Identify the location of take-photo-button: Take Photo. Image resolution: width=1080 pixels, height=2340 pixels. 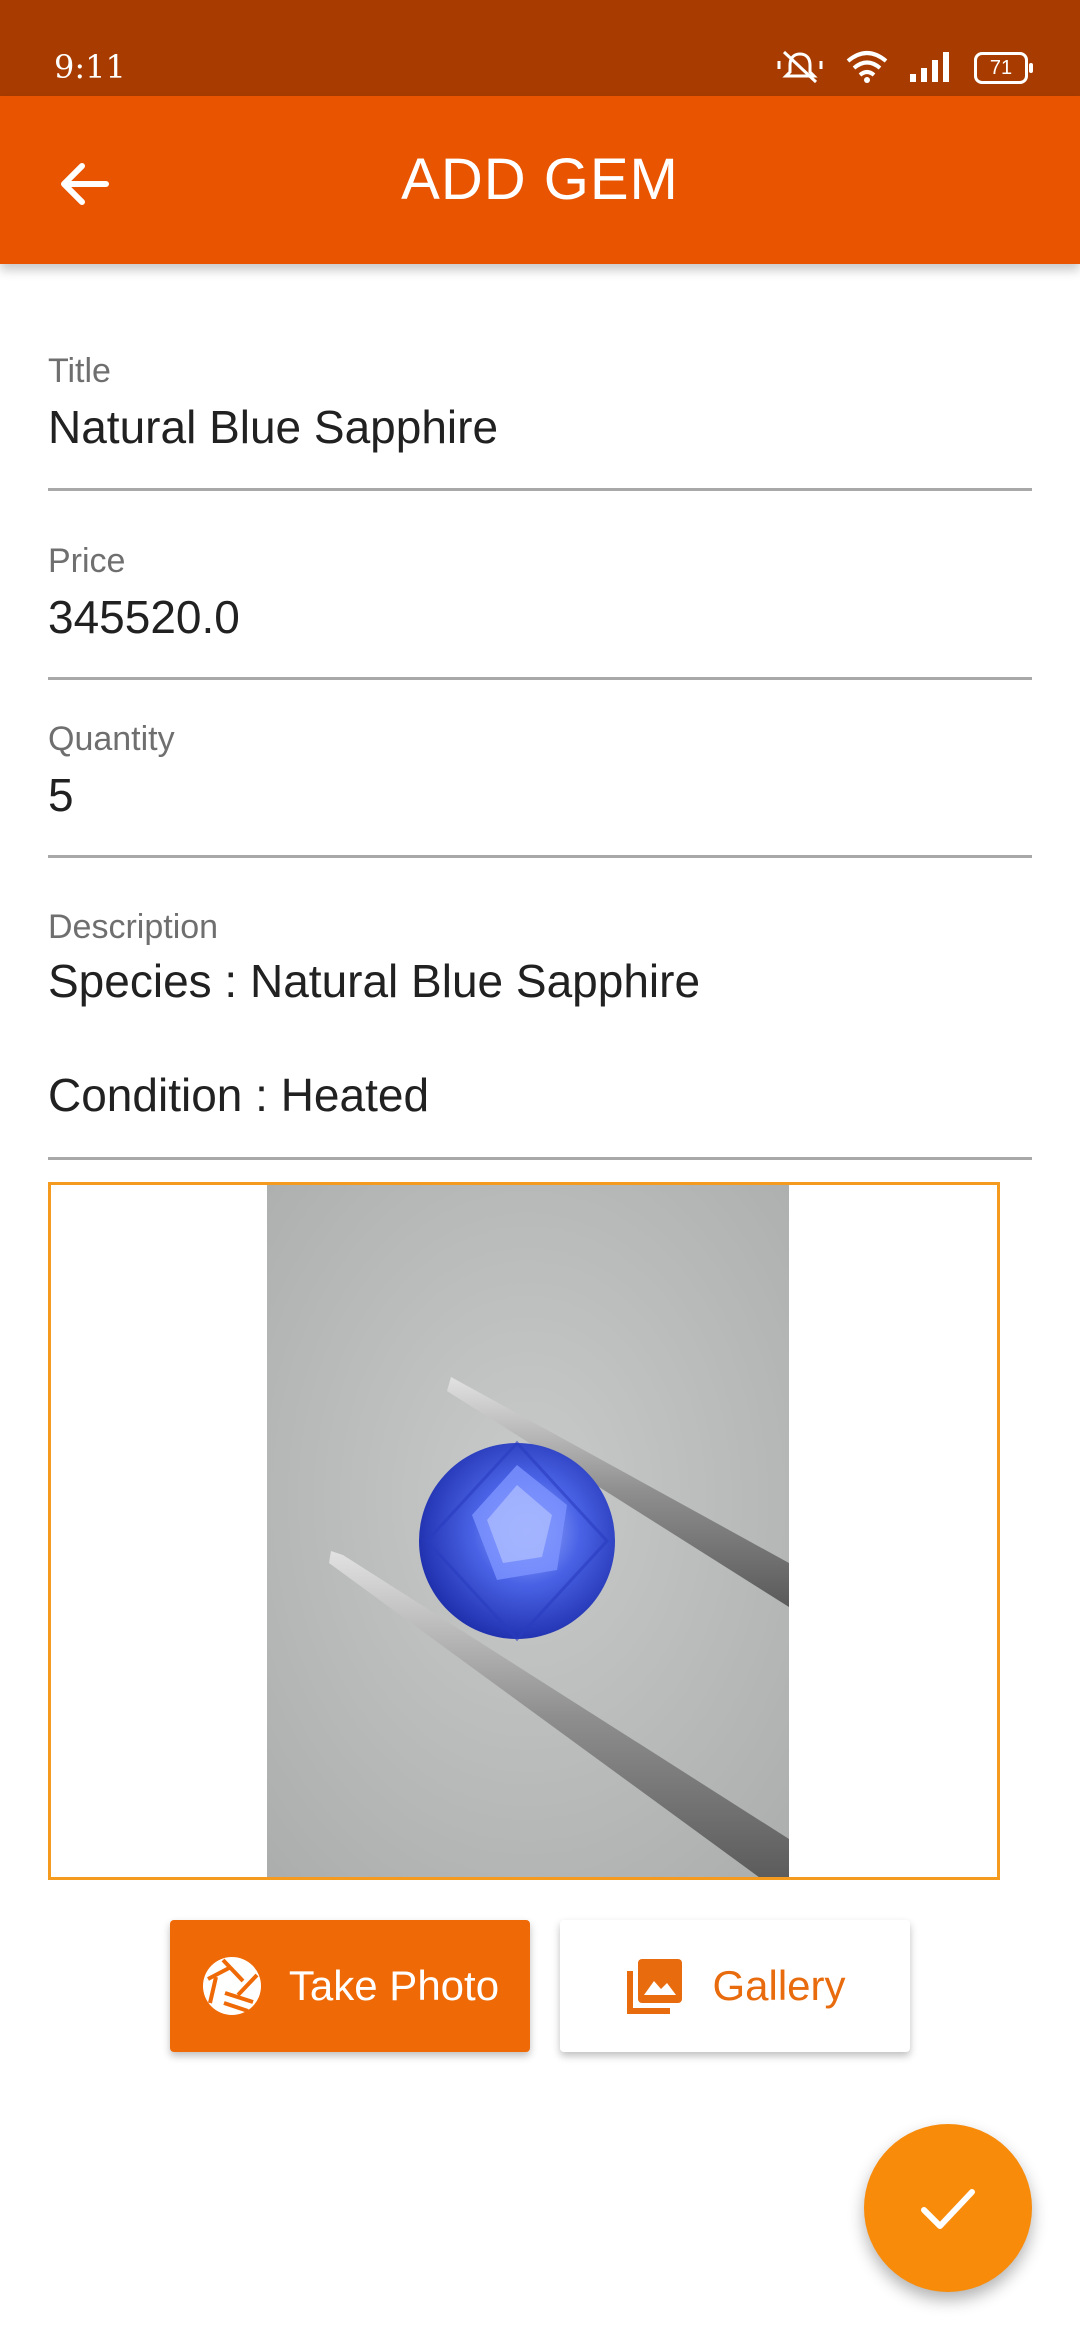
(350, 1986).